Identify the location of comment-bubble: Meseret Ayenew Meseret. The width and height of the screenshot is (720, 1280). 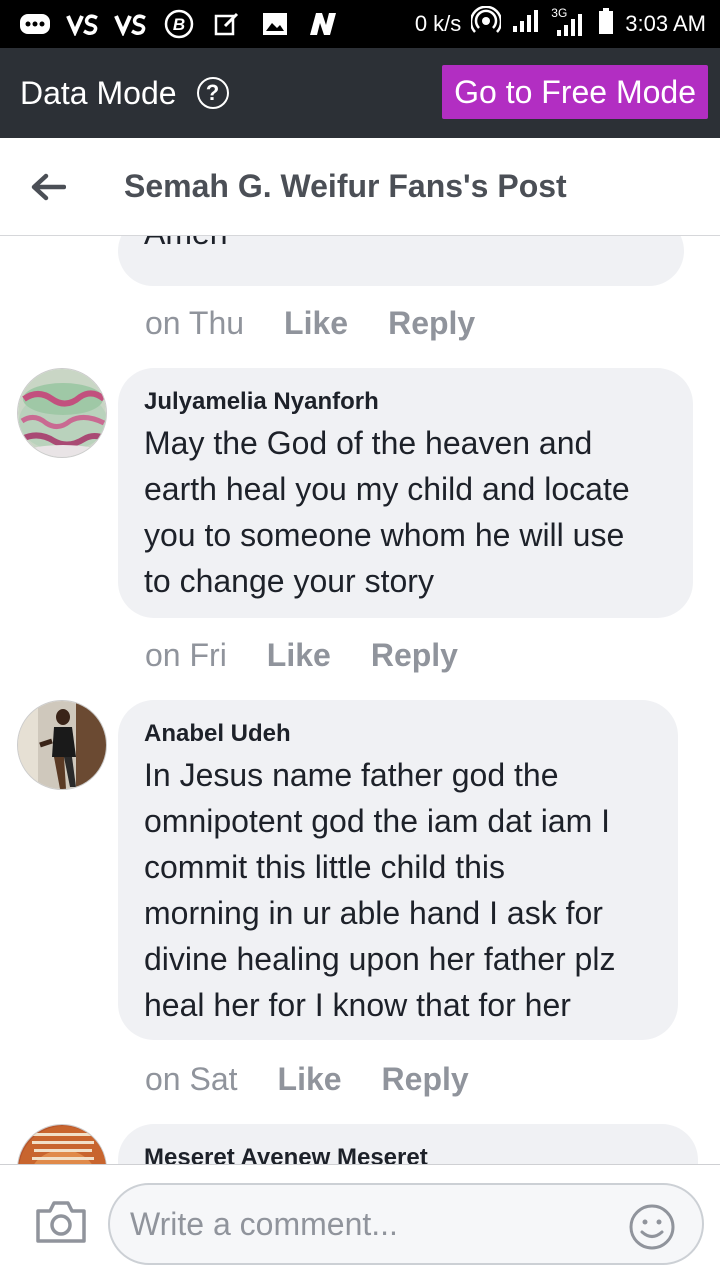
(408, 1144).